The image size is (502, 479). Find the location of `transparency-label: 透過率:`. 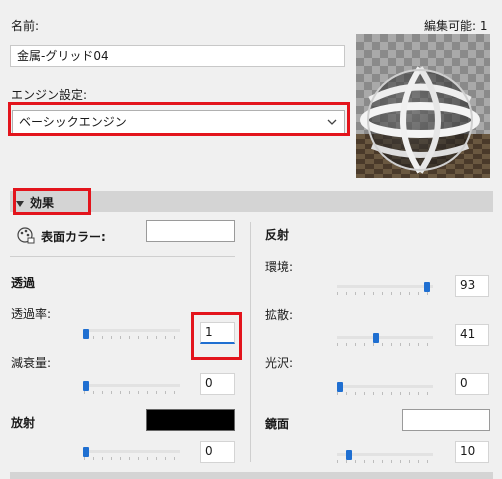

transparency-label: 透過率: is located at coordinates (31, 314).